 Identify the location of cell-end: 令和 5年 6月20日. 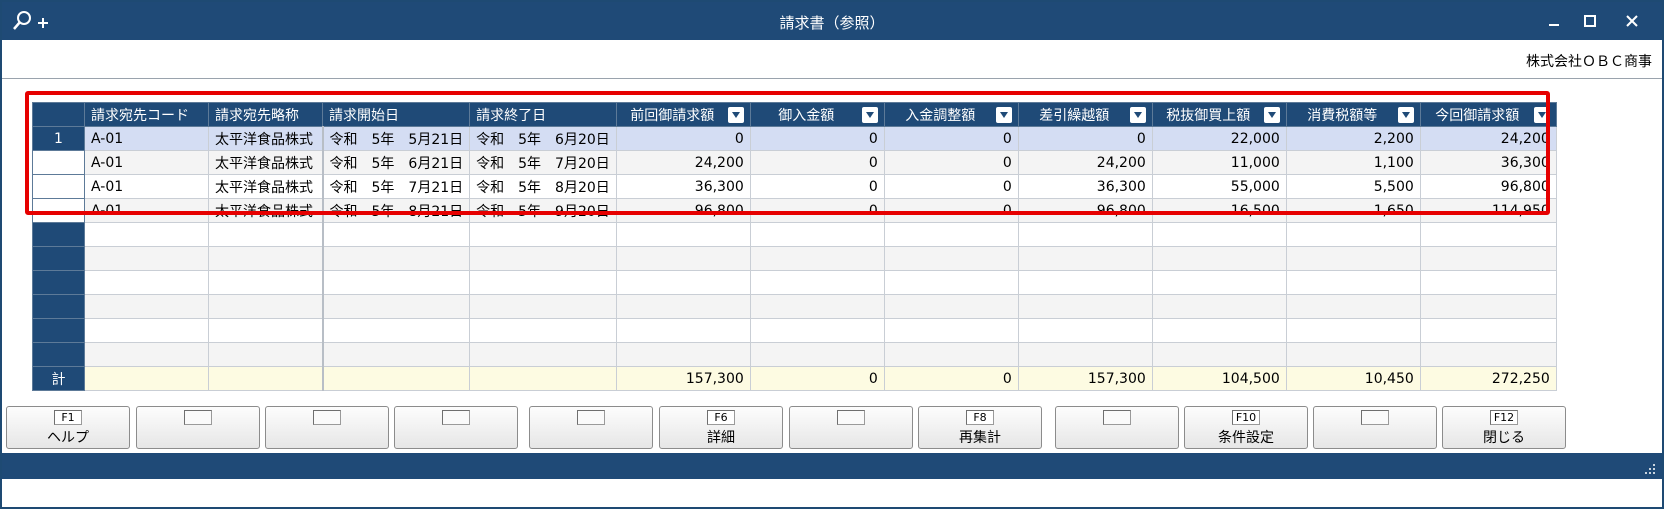
(543, 138).